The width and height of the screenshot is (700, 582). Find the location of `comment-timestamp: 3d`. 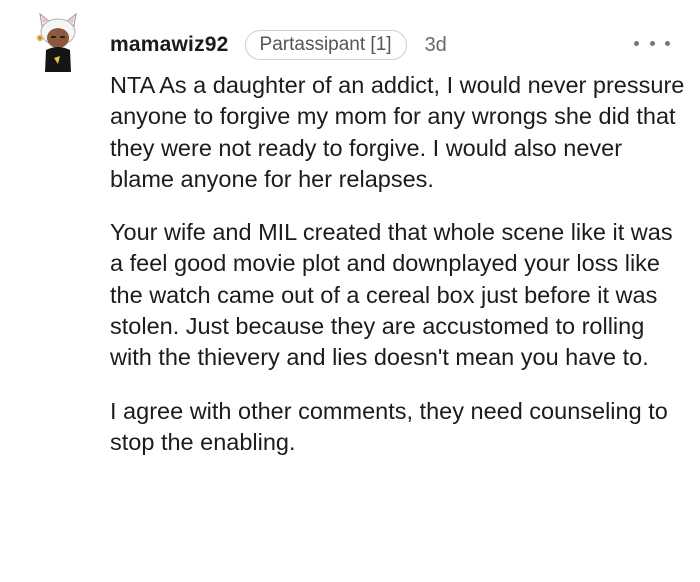

comment-timestamp: 3d is located at coordinates (436, 45).